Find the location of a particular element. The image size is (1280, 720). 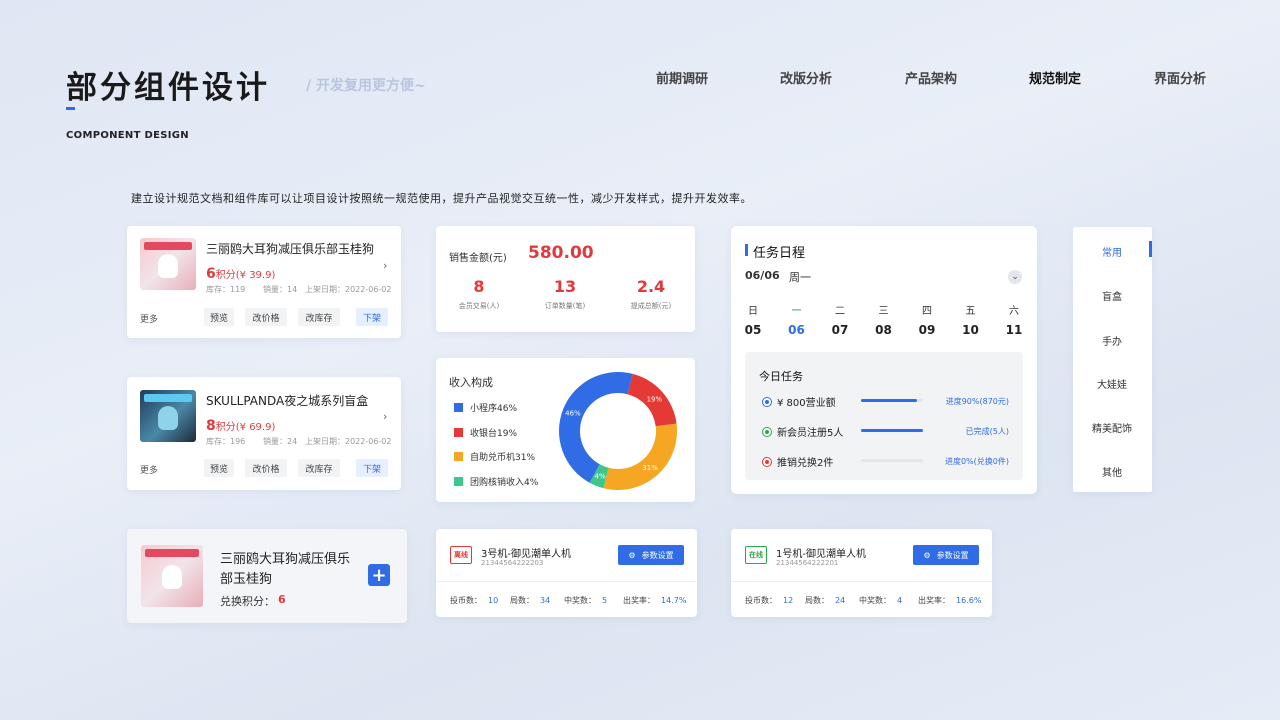

week-head: 二 is located at coordinates (840, 311).